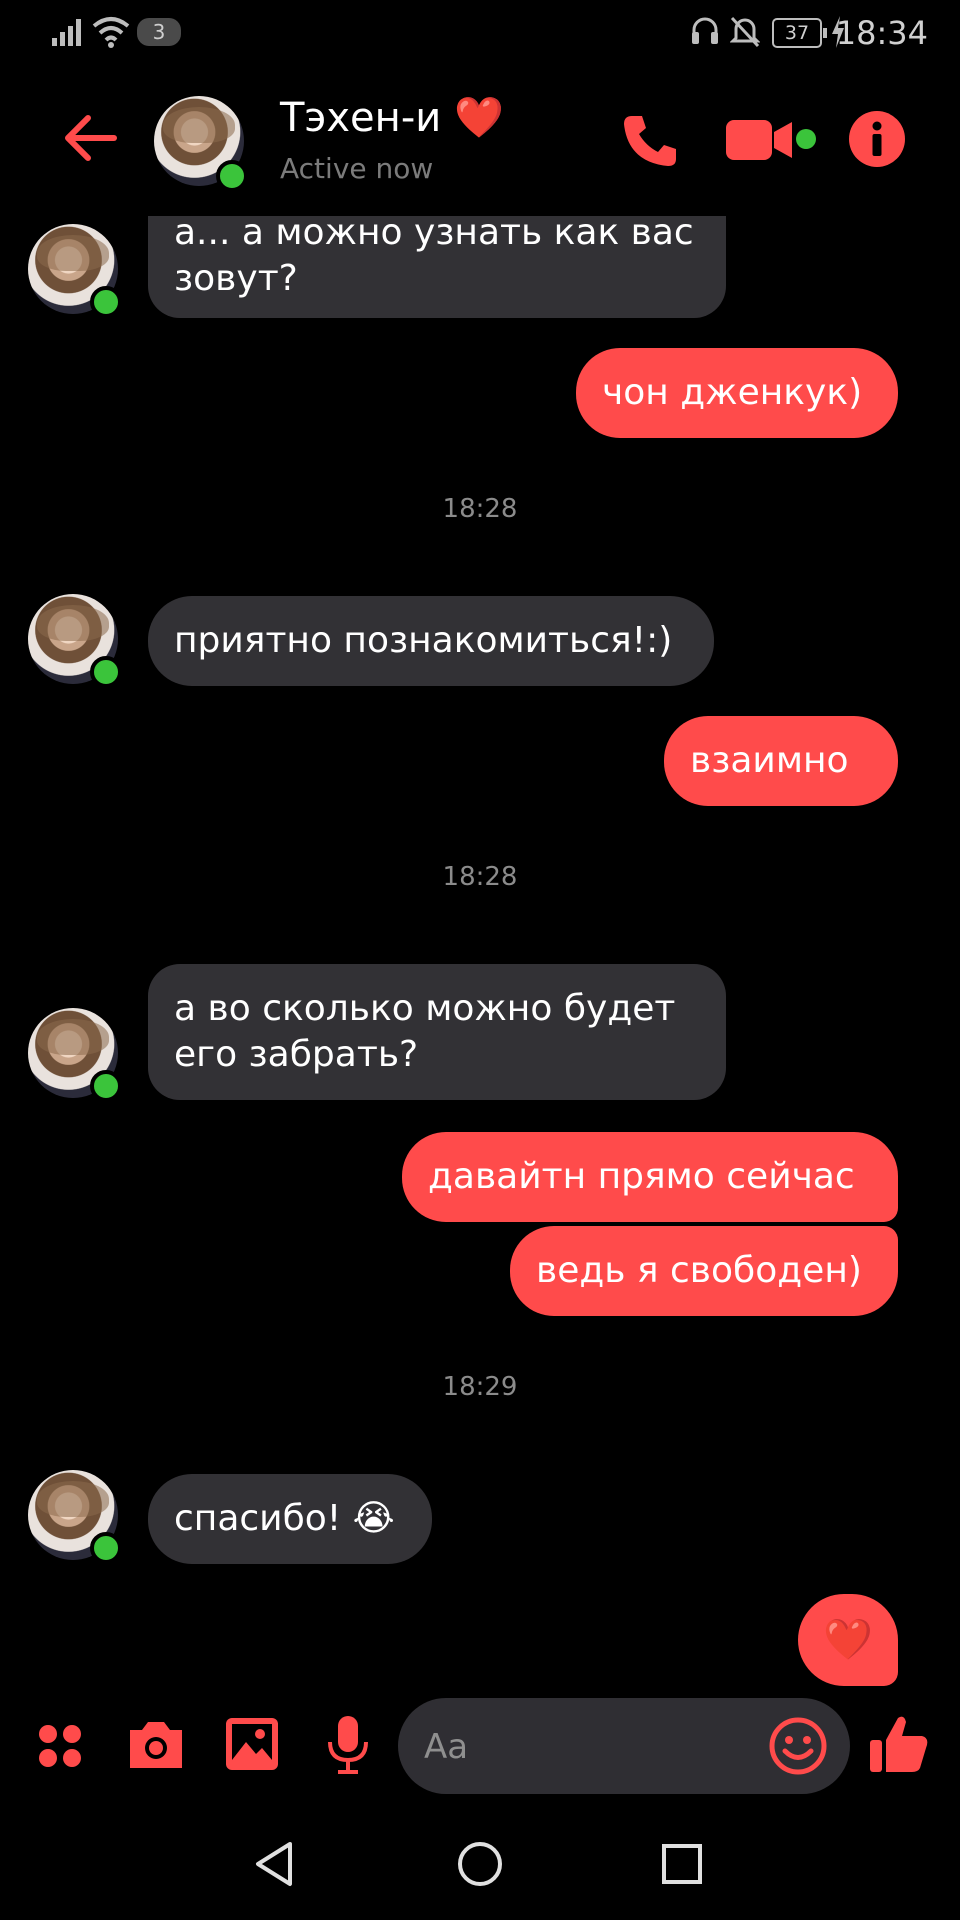  Describe the element at coordinates (431, 641) in the screenshot. I see `incoming-message-bubble: приятно познакомиться!:)` at that location.